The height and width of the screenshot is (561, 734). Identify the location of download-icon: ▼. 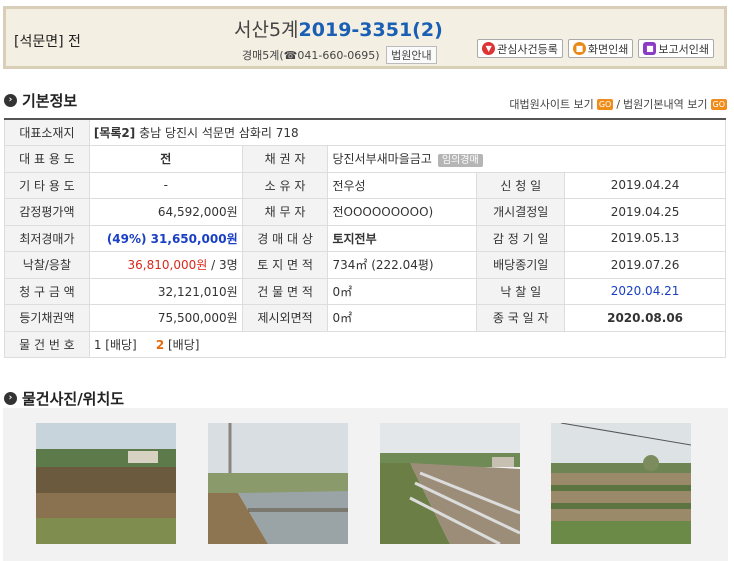
(489, 48).